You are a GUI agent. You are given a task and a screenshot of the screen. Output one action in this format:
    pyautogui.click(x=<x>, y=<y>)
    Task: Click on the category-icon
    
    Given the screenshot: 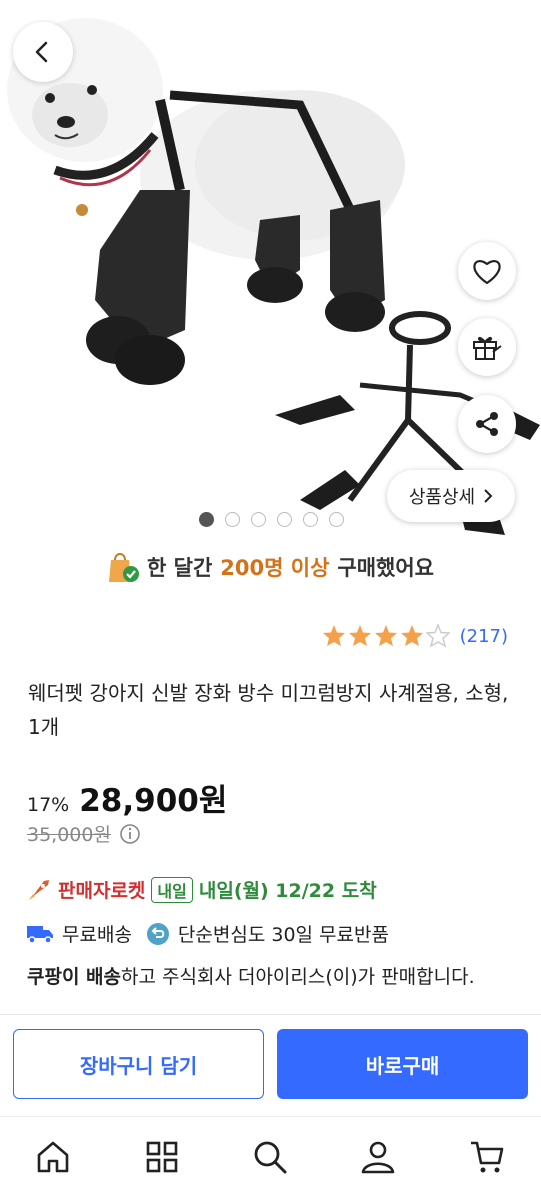 What is the action you would take?
    pyautogui.click(x=162, y=1157)
    